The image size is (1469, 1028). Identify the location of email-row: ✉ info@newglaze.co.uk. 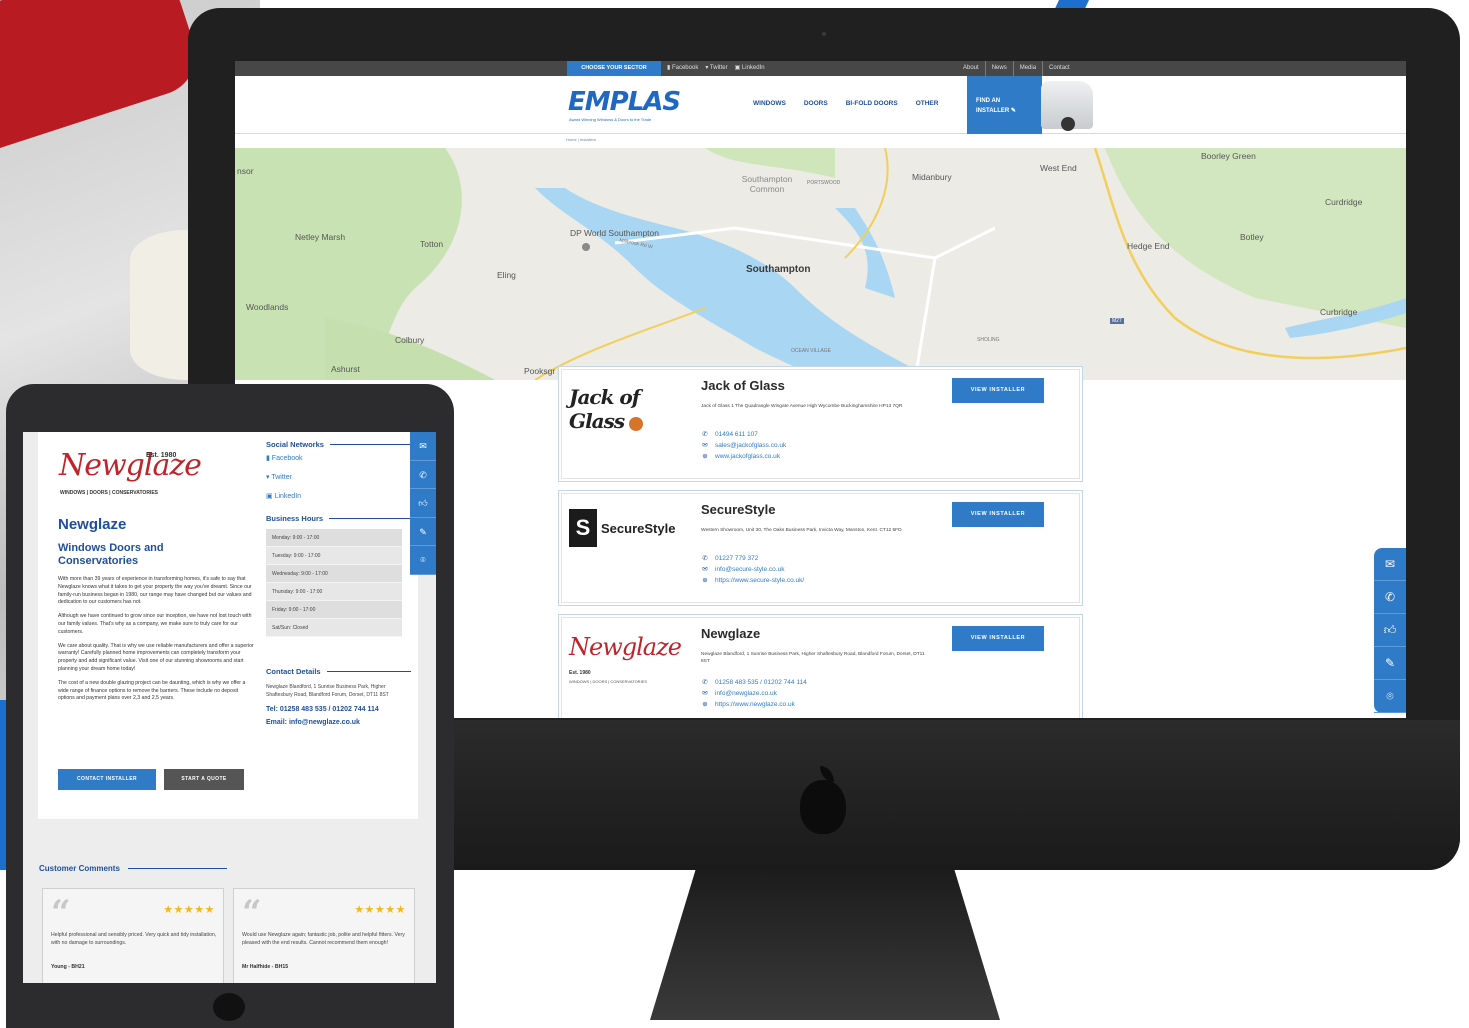
(754, 693).